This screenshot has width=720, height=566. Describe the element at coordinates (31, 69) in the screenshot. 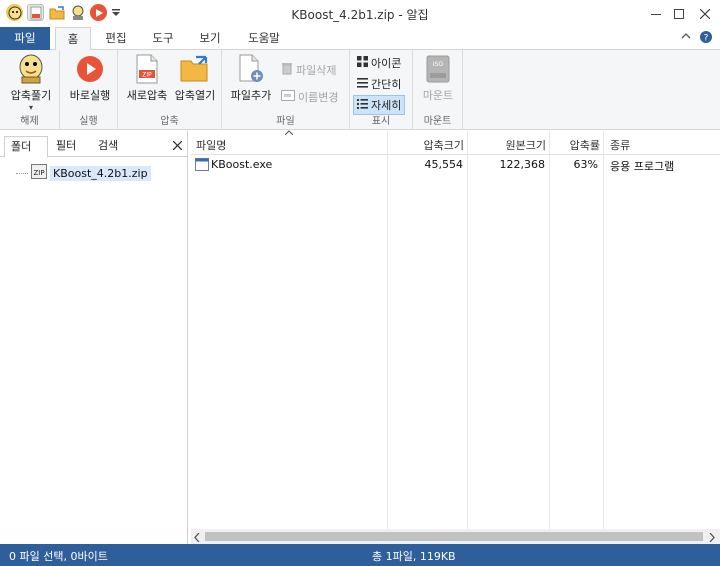

I see `extract-icon` at that location.